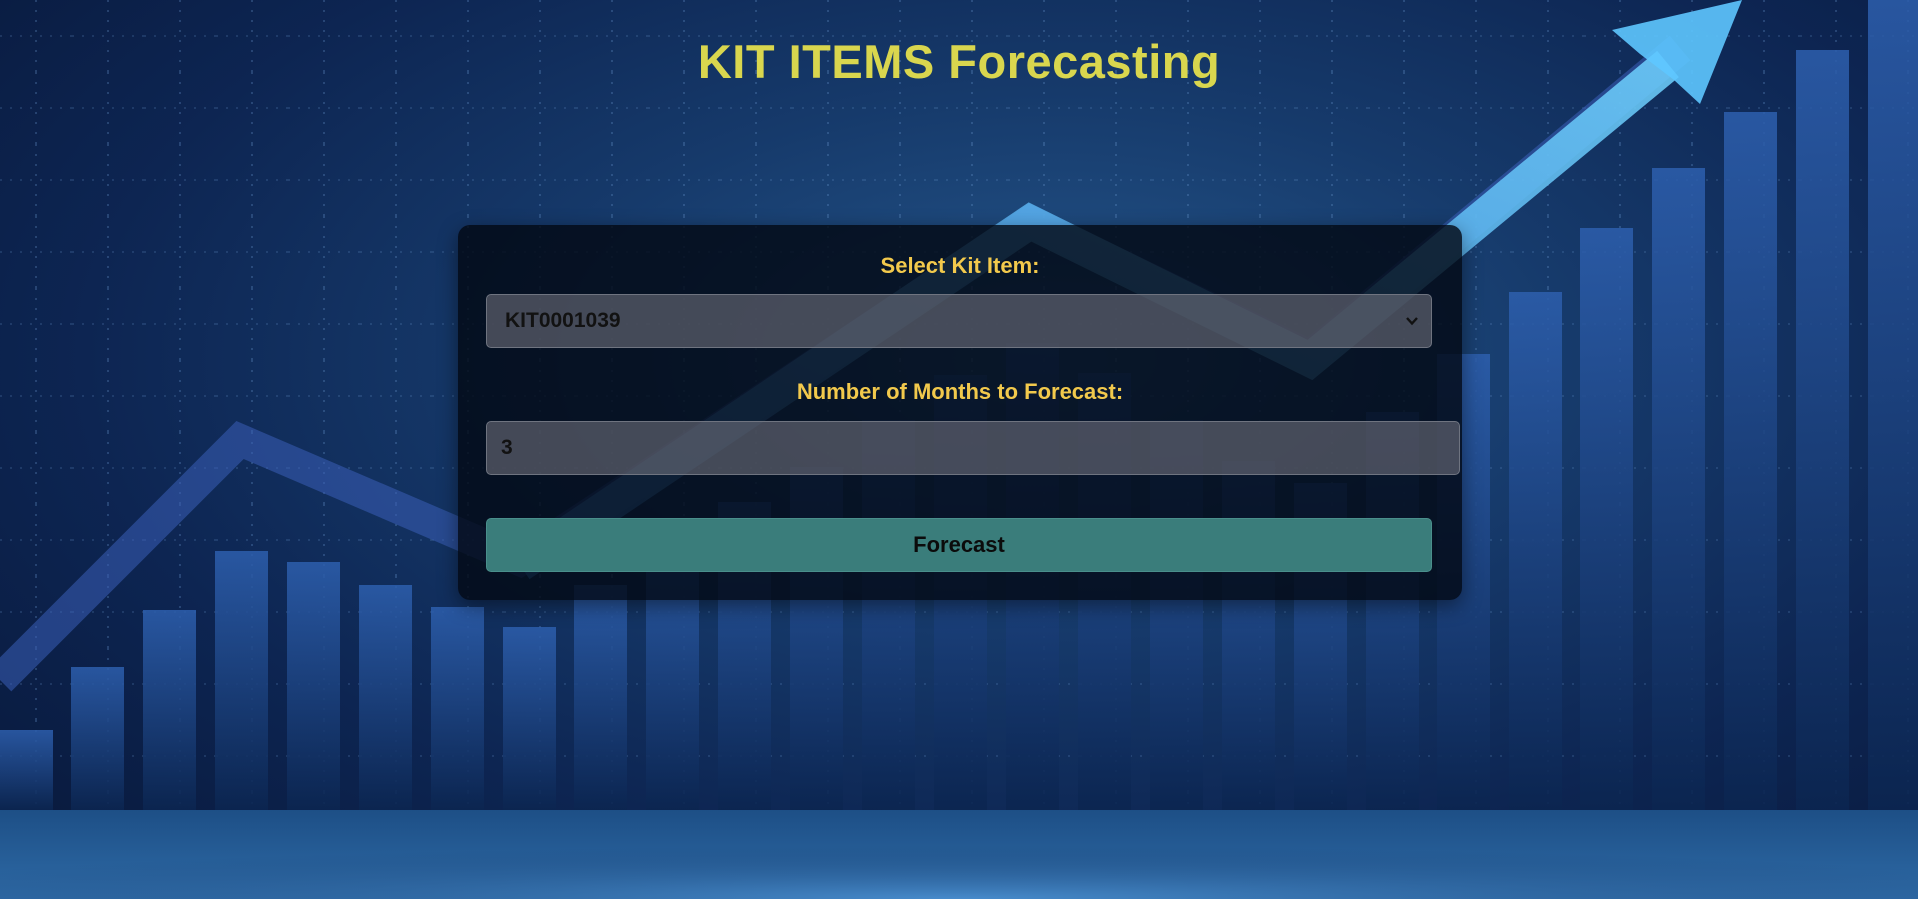  What do you see at coordinates (507, 447) in the screenshot?
I see `months-input-value: 3` at bounding box center [507, 447].